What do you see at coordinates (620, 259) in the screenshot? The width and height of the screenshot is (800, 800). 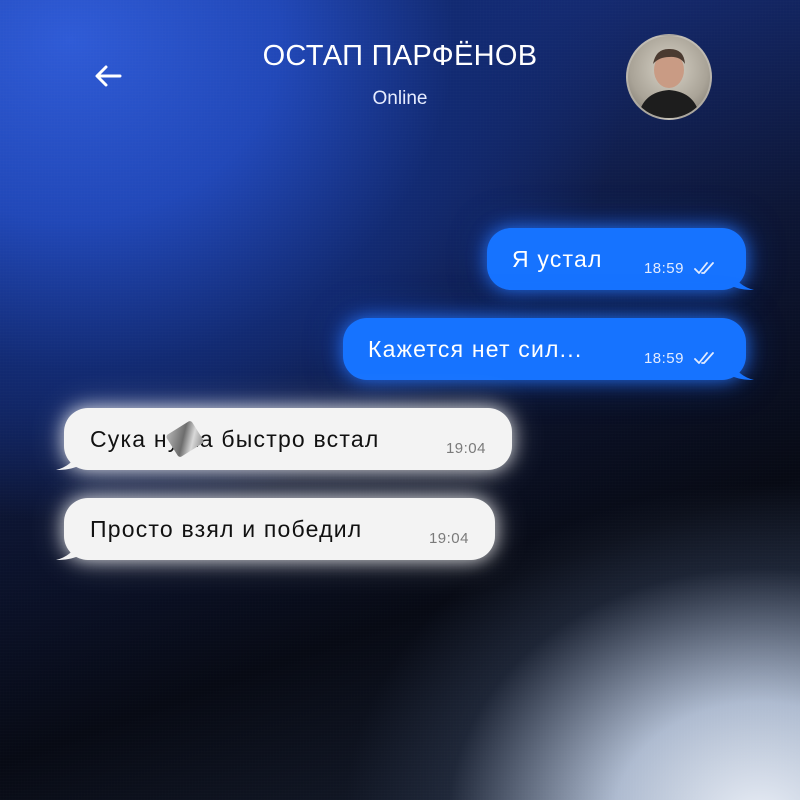 I see `message-outgoing: Я устал 18:59` at bounding box center [620, 259].